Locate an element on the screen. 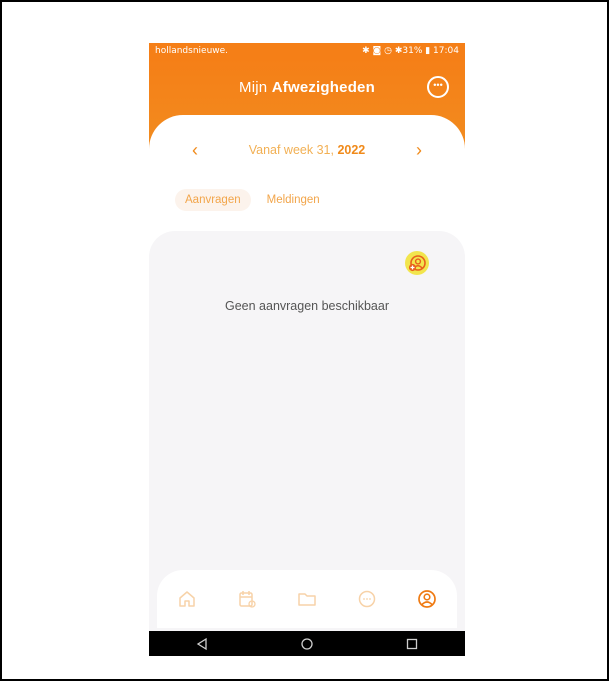  nav-calendar is located at coordinates (247, 599).